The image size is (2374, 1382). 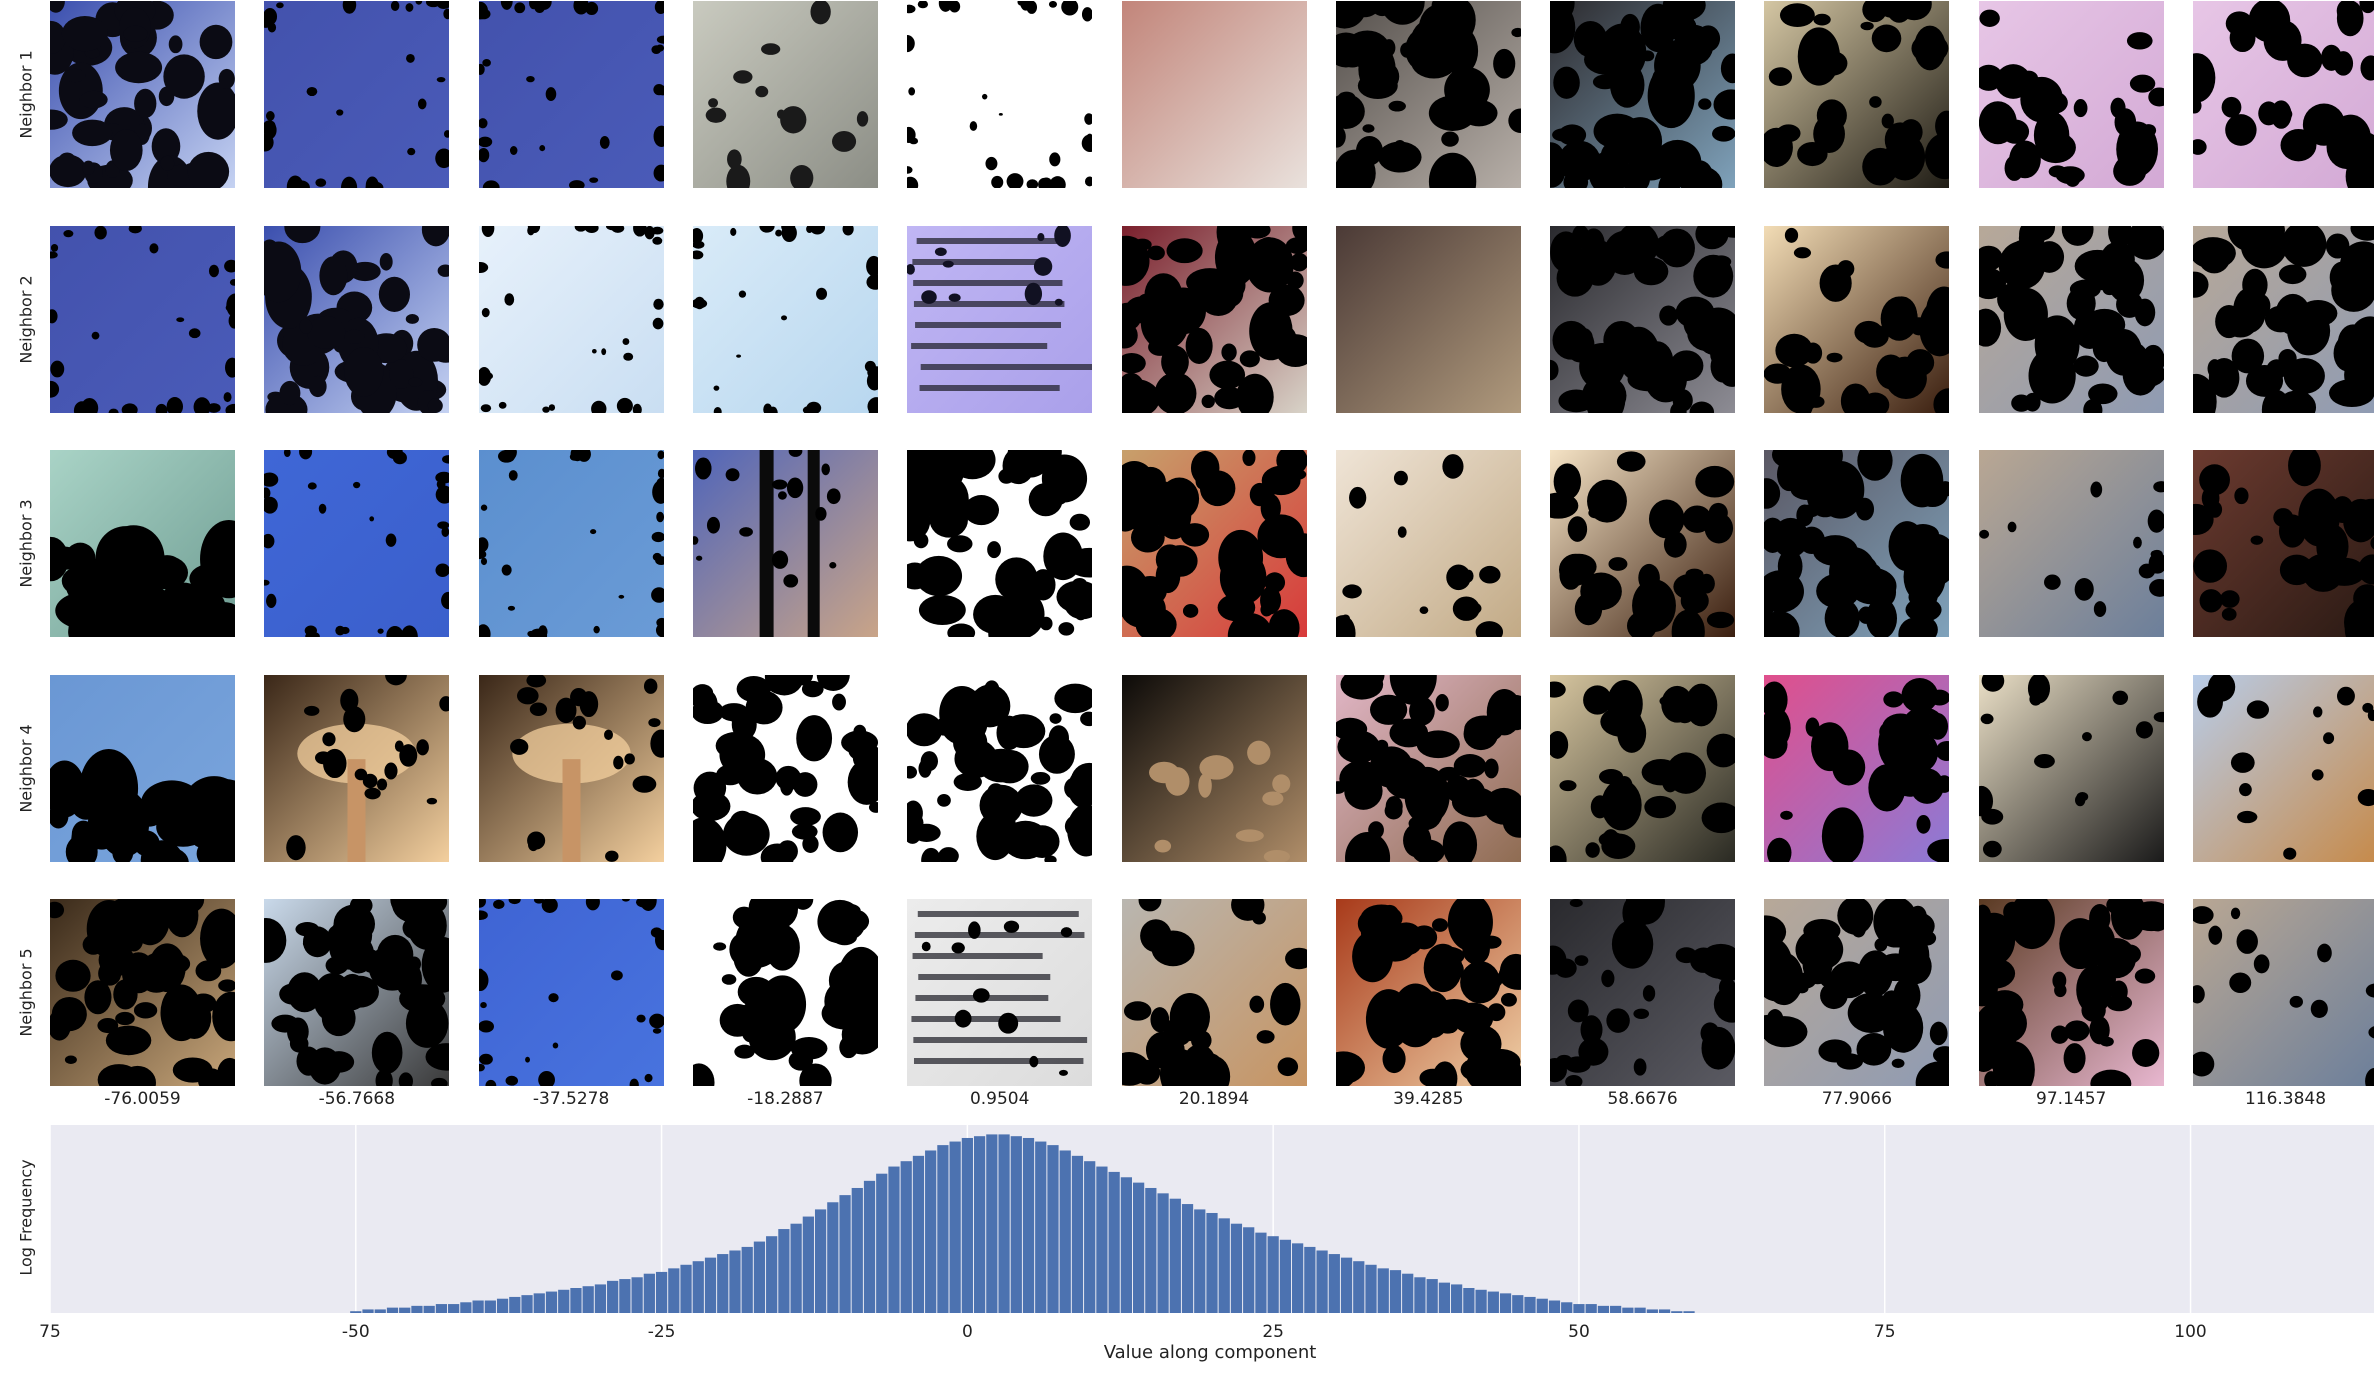 I want to click on y-axis-label-box: Log Frequency, so click(x=26, y=1217).